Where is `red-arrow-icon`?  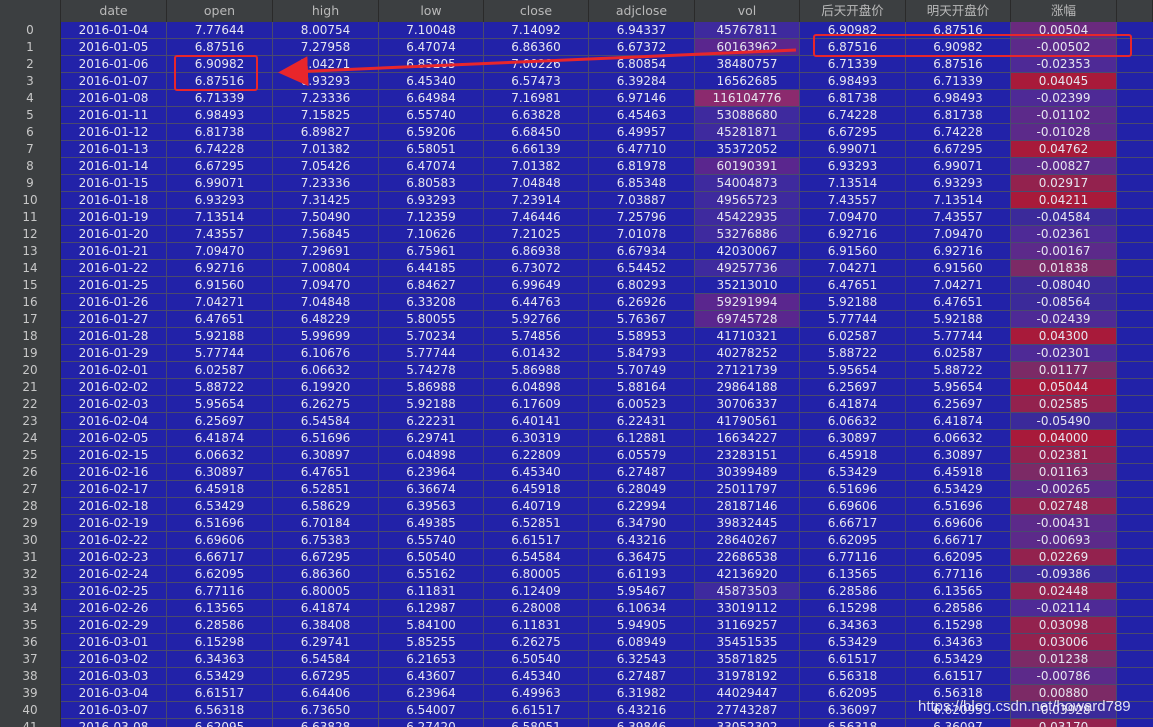
red-arrow-icon is located at coordinates (537, 67).